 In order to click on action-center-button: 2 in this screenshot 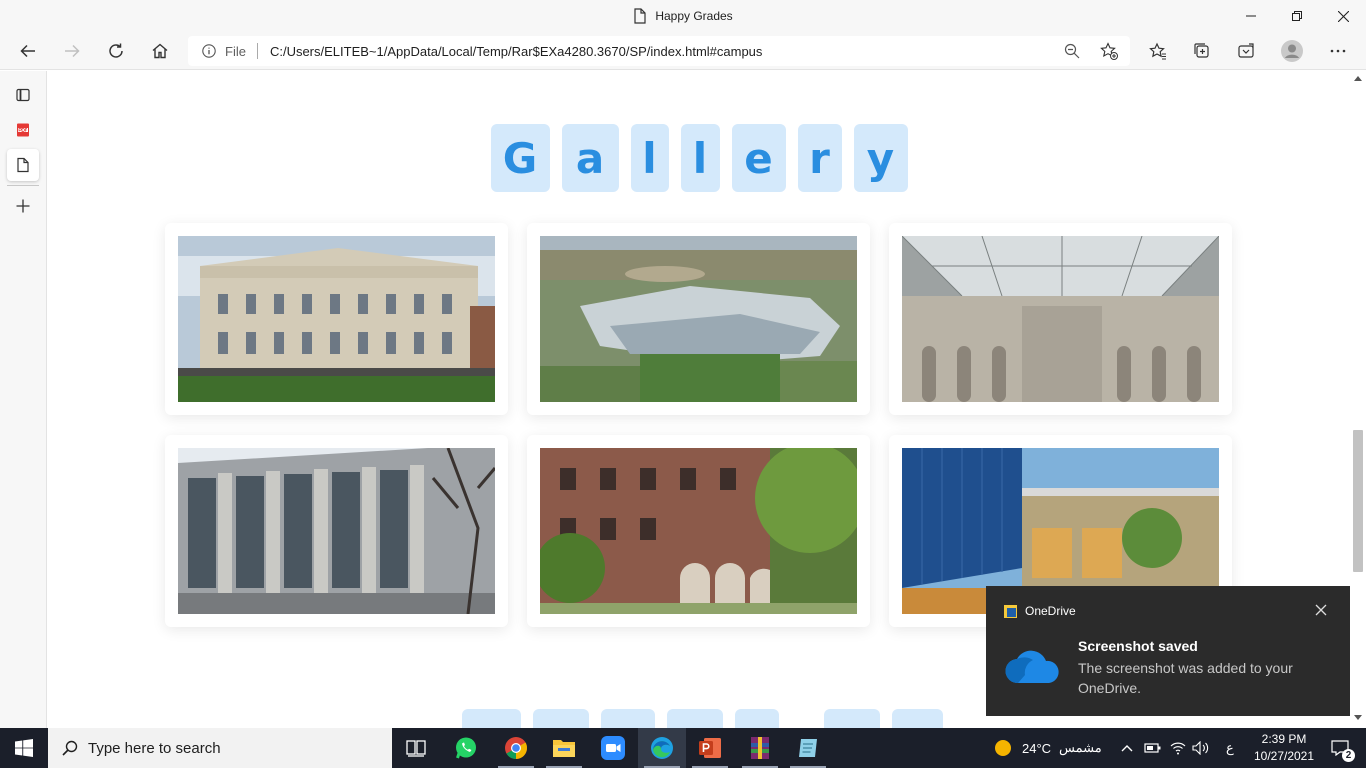, I will do `click(1340, 748)`.